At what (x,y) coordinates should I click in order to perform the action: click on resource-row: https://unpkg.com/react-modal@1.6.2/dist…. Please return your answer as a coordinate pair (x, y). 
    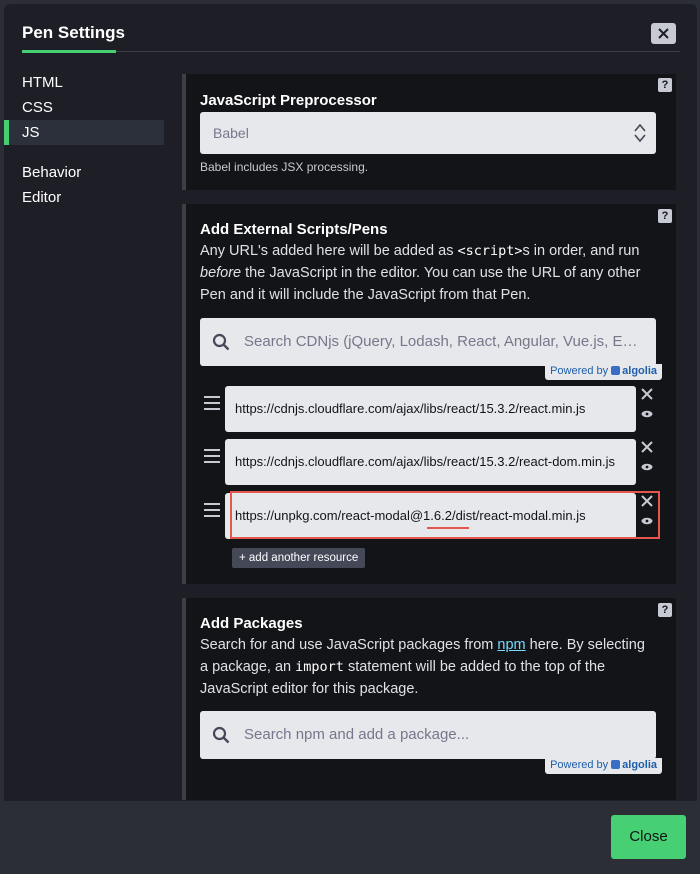
    Looking at the image, I should click on (430, 515).